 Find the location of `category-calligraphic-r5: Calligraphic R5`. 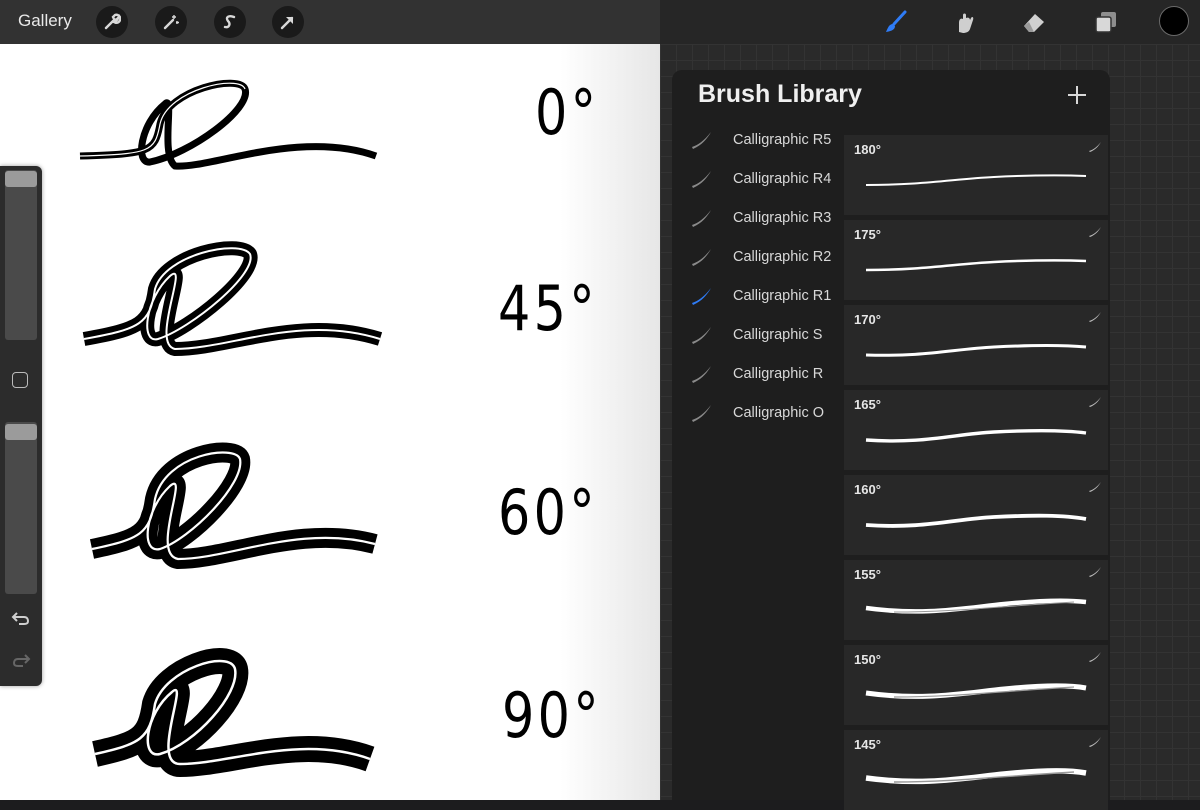

category-calligraphic-r5: Calligraphic R5 is located at coordinates (770, 141).